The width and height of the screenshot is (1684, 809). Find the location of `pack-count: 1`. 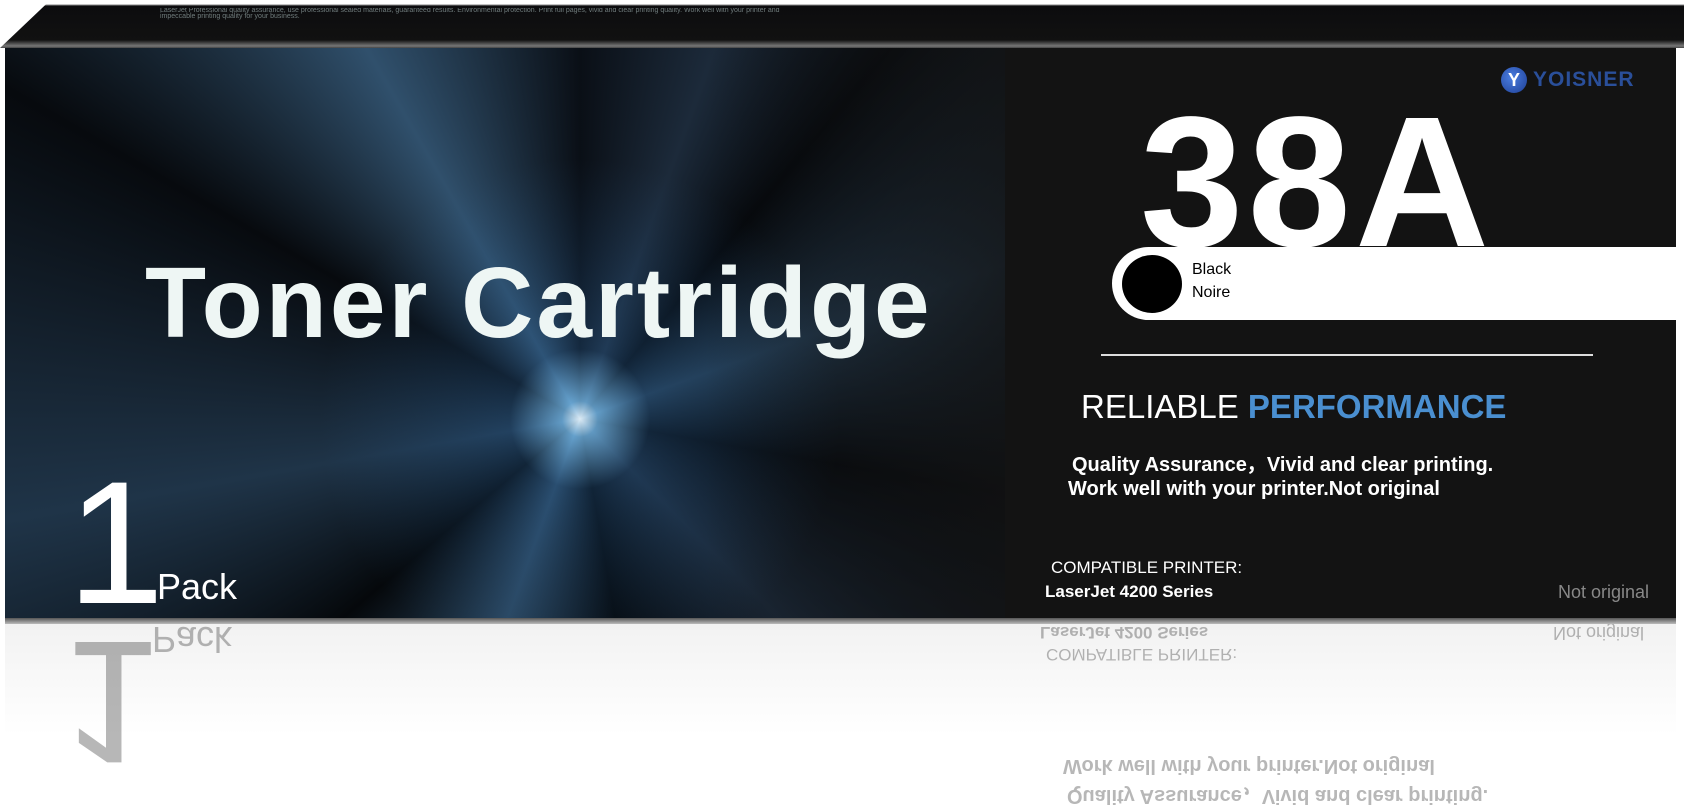

pack-count: 1 is located at coordinates (116, 534).